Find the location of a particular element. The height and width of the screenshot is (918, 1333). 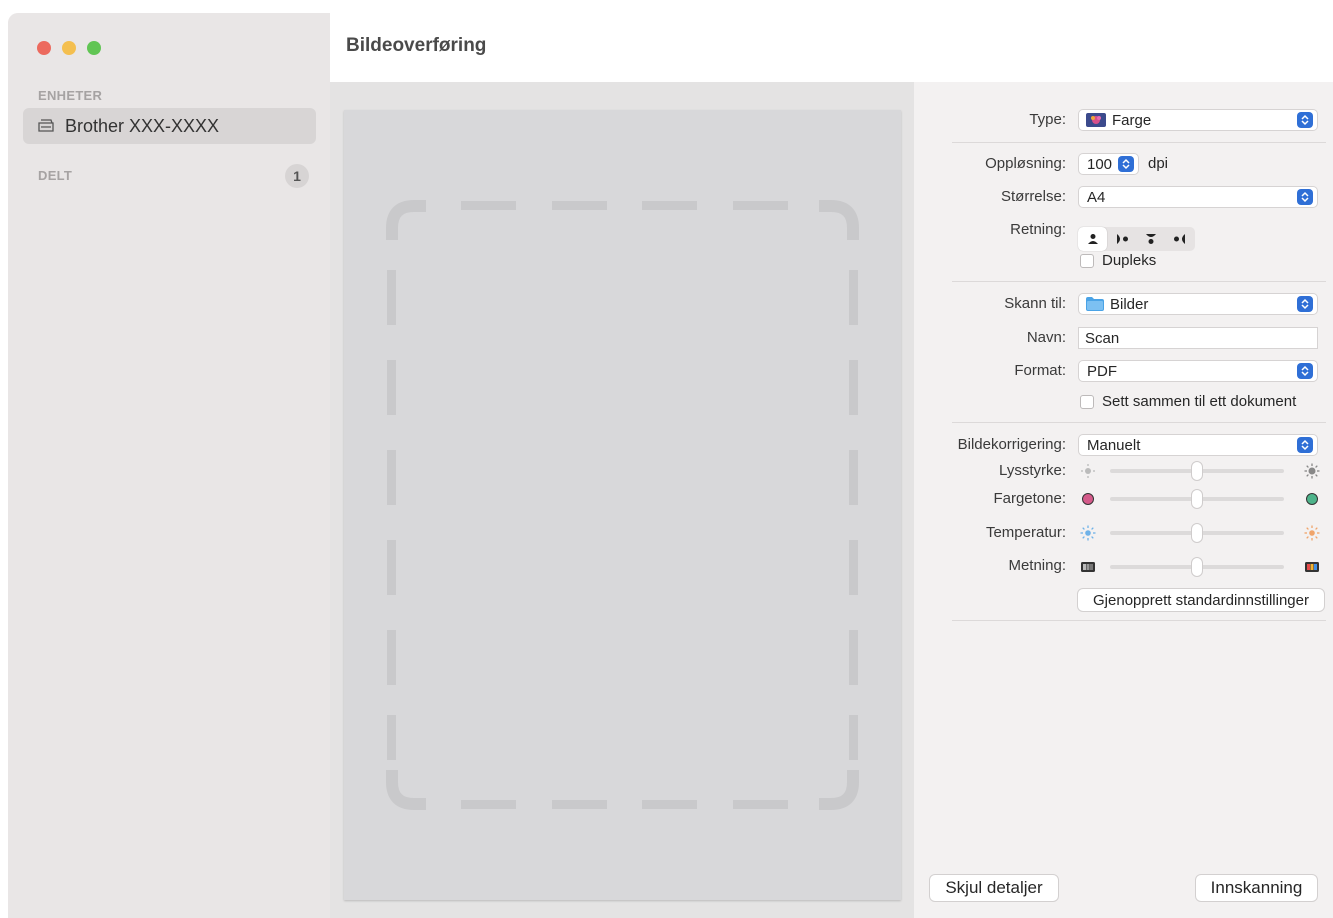

correction-label: Bildekorrigering: is located at coordinates (1011, 444).